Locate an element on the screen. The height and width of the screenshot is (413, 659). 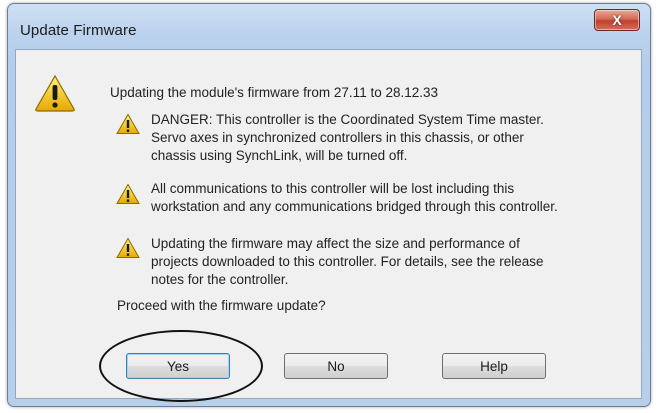
title-bar: Update Firmware X is located at coordinates (329, 27).